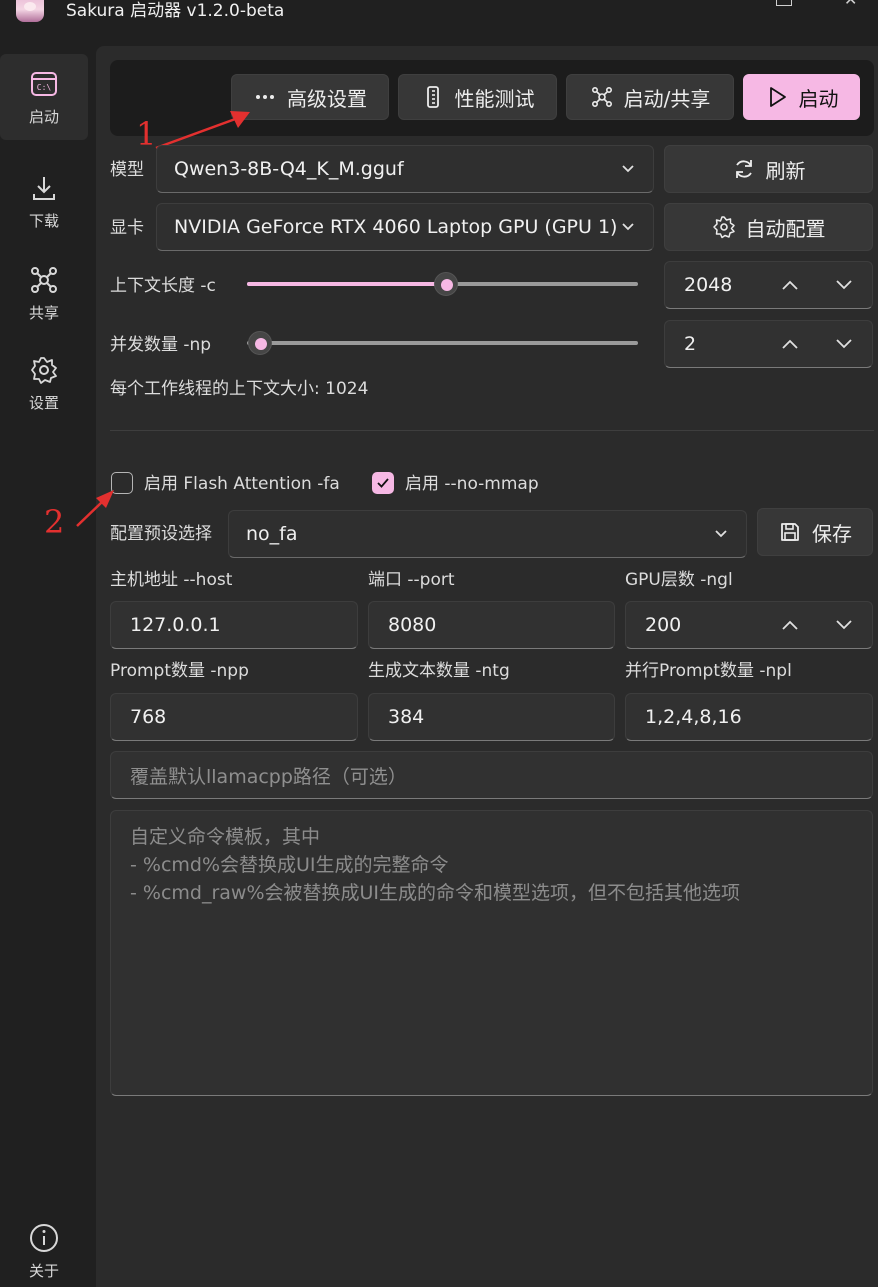 The image size is (878, 1287). Describe the element at coordinates (242, 484) in the screenshot. I see `flash-attention-label: 启用 Flash Attention -fa` at that location.